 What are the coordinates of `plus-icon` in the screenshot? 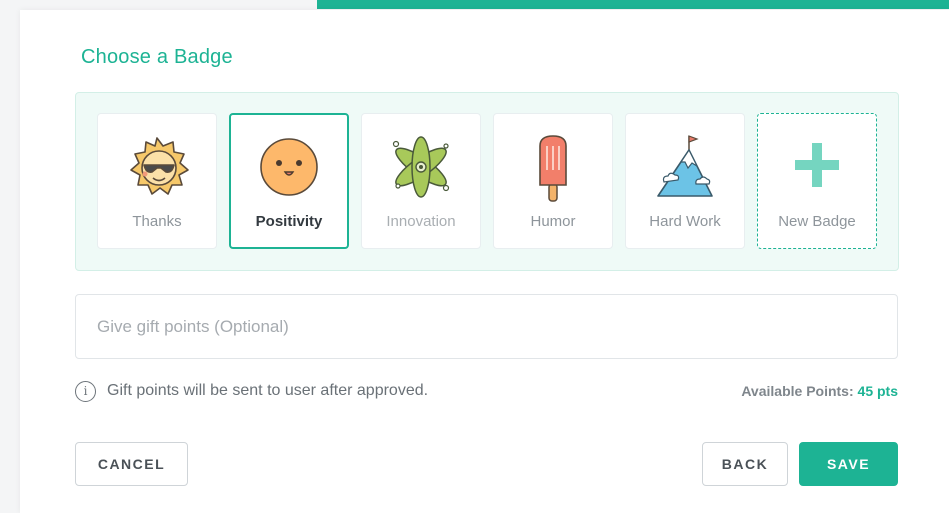 It's located at (817, 165).